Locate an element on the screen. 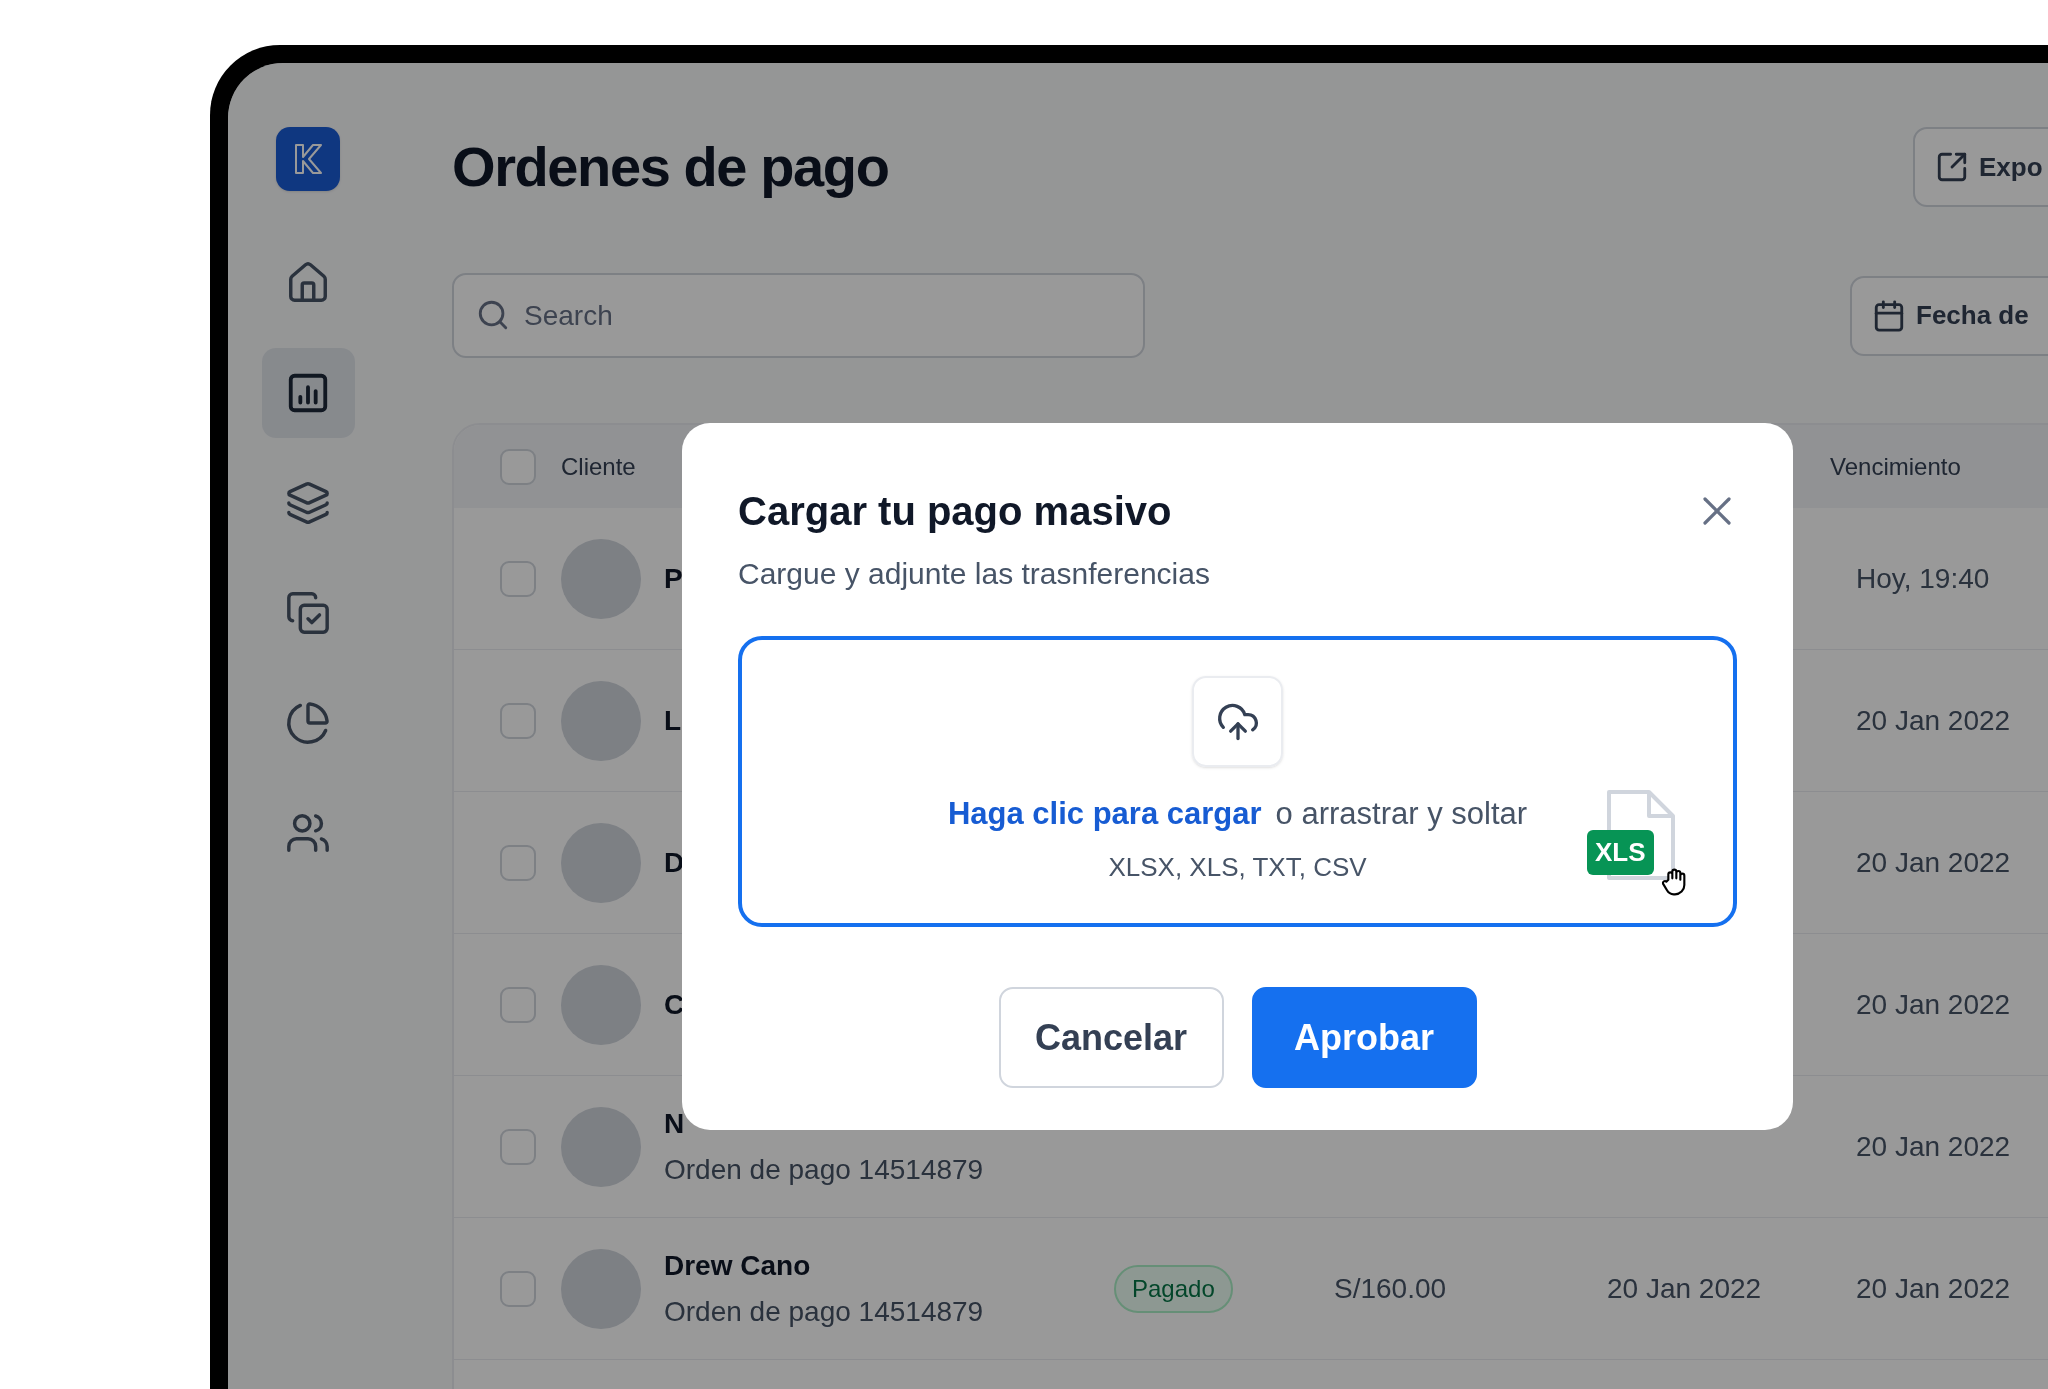 Image resolution: width=2048 pixels, height=1389 pixels. due-date: Hoy, 19:40 is located at coordinates (1923, 578).